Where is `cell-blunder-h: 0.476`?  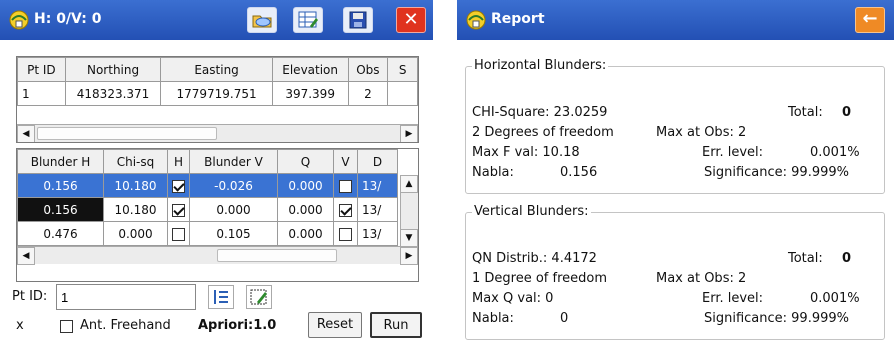
cell-blunder-h: 0.476 is located at coordinates (60, 233).